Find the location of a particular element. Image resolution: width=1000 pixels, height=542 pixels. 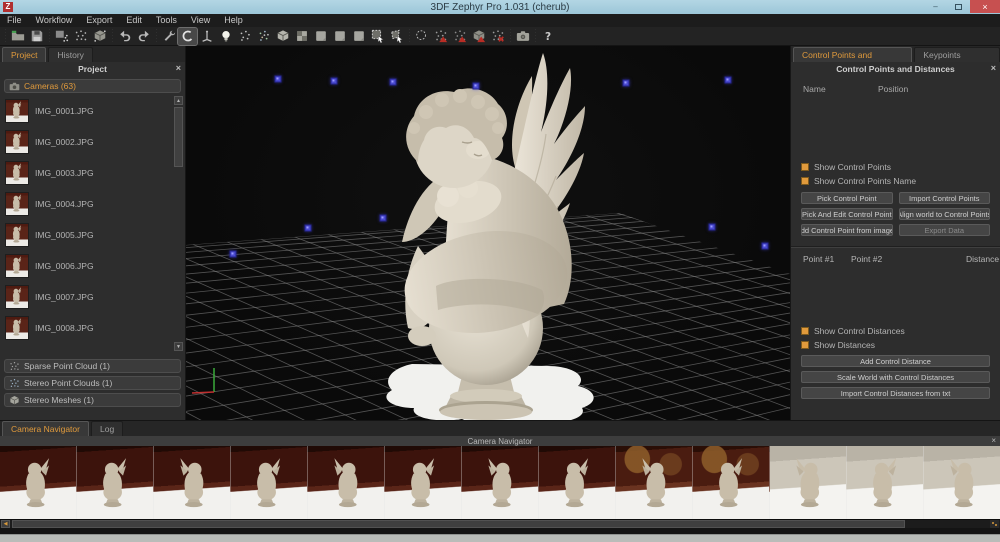

camera-list-item: IMG_0008.JPG is located at coordinates (92, 327).